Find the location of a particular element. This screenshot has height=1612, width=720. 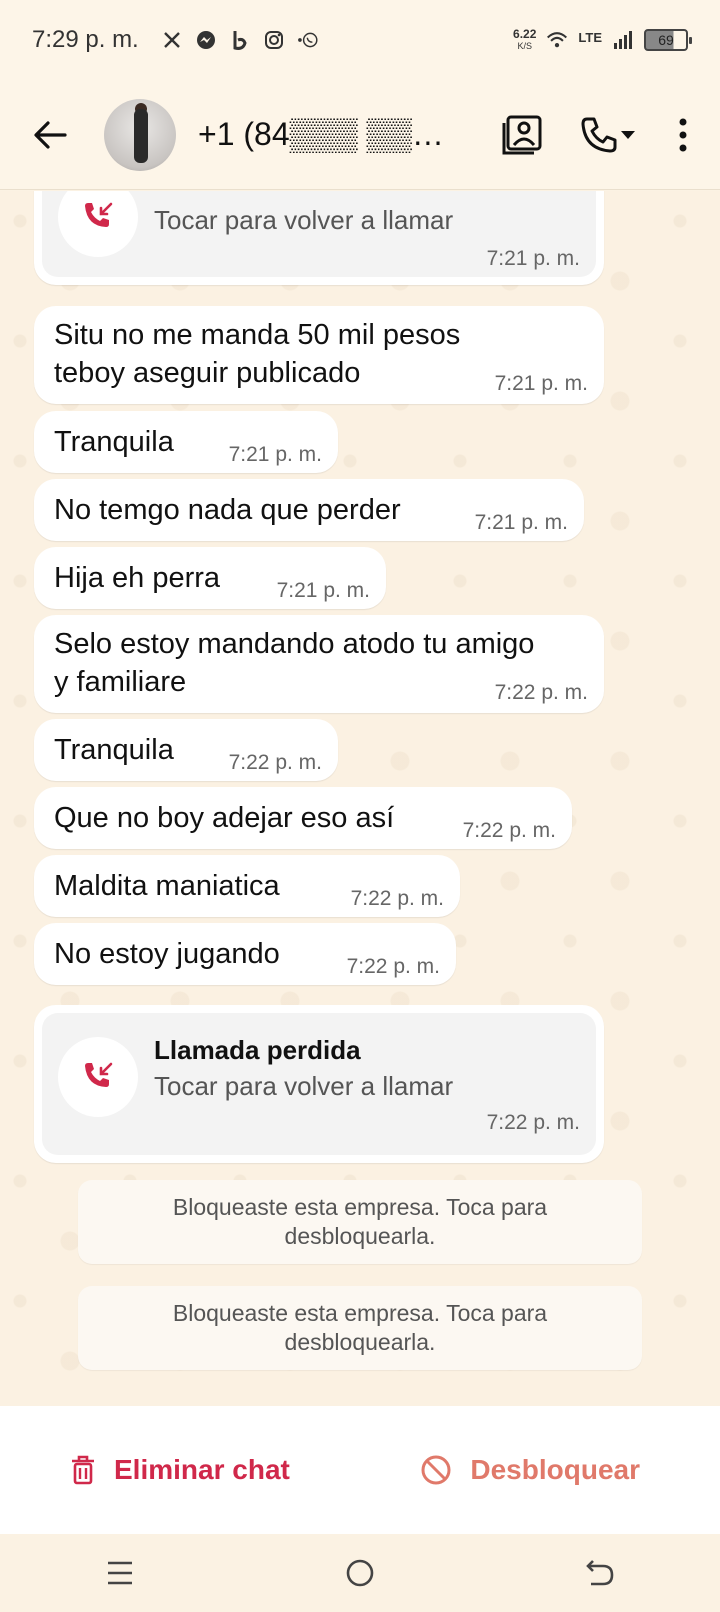

trash-icon is located at coordinates (83, 1470).